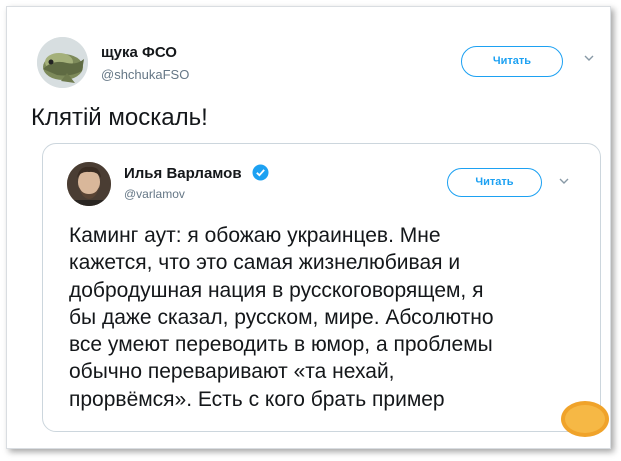 The image size is (621, 461). I want to click on watermark-logo, so click(585, 419).